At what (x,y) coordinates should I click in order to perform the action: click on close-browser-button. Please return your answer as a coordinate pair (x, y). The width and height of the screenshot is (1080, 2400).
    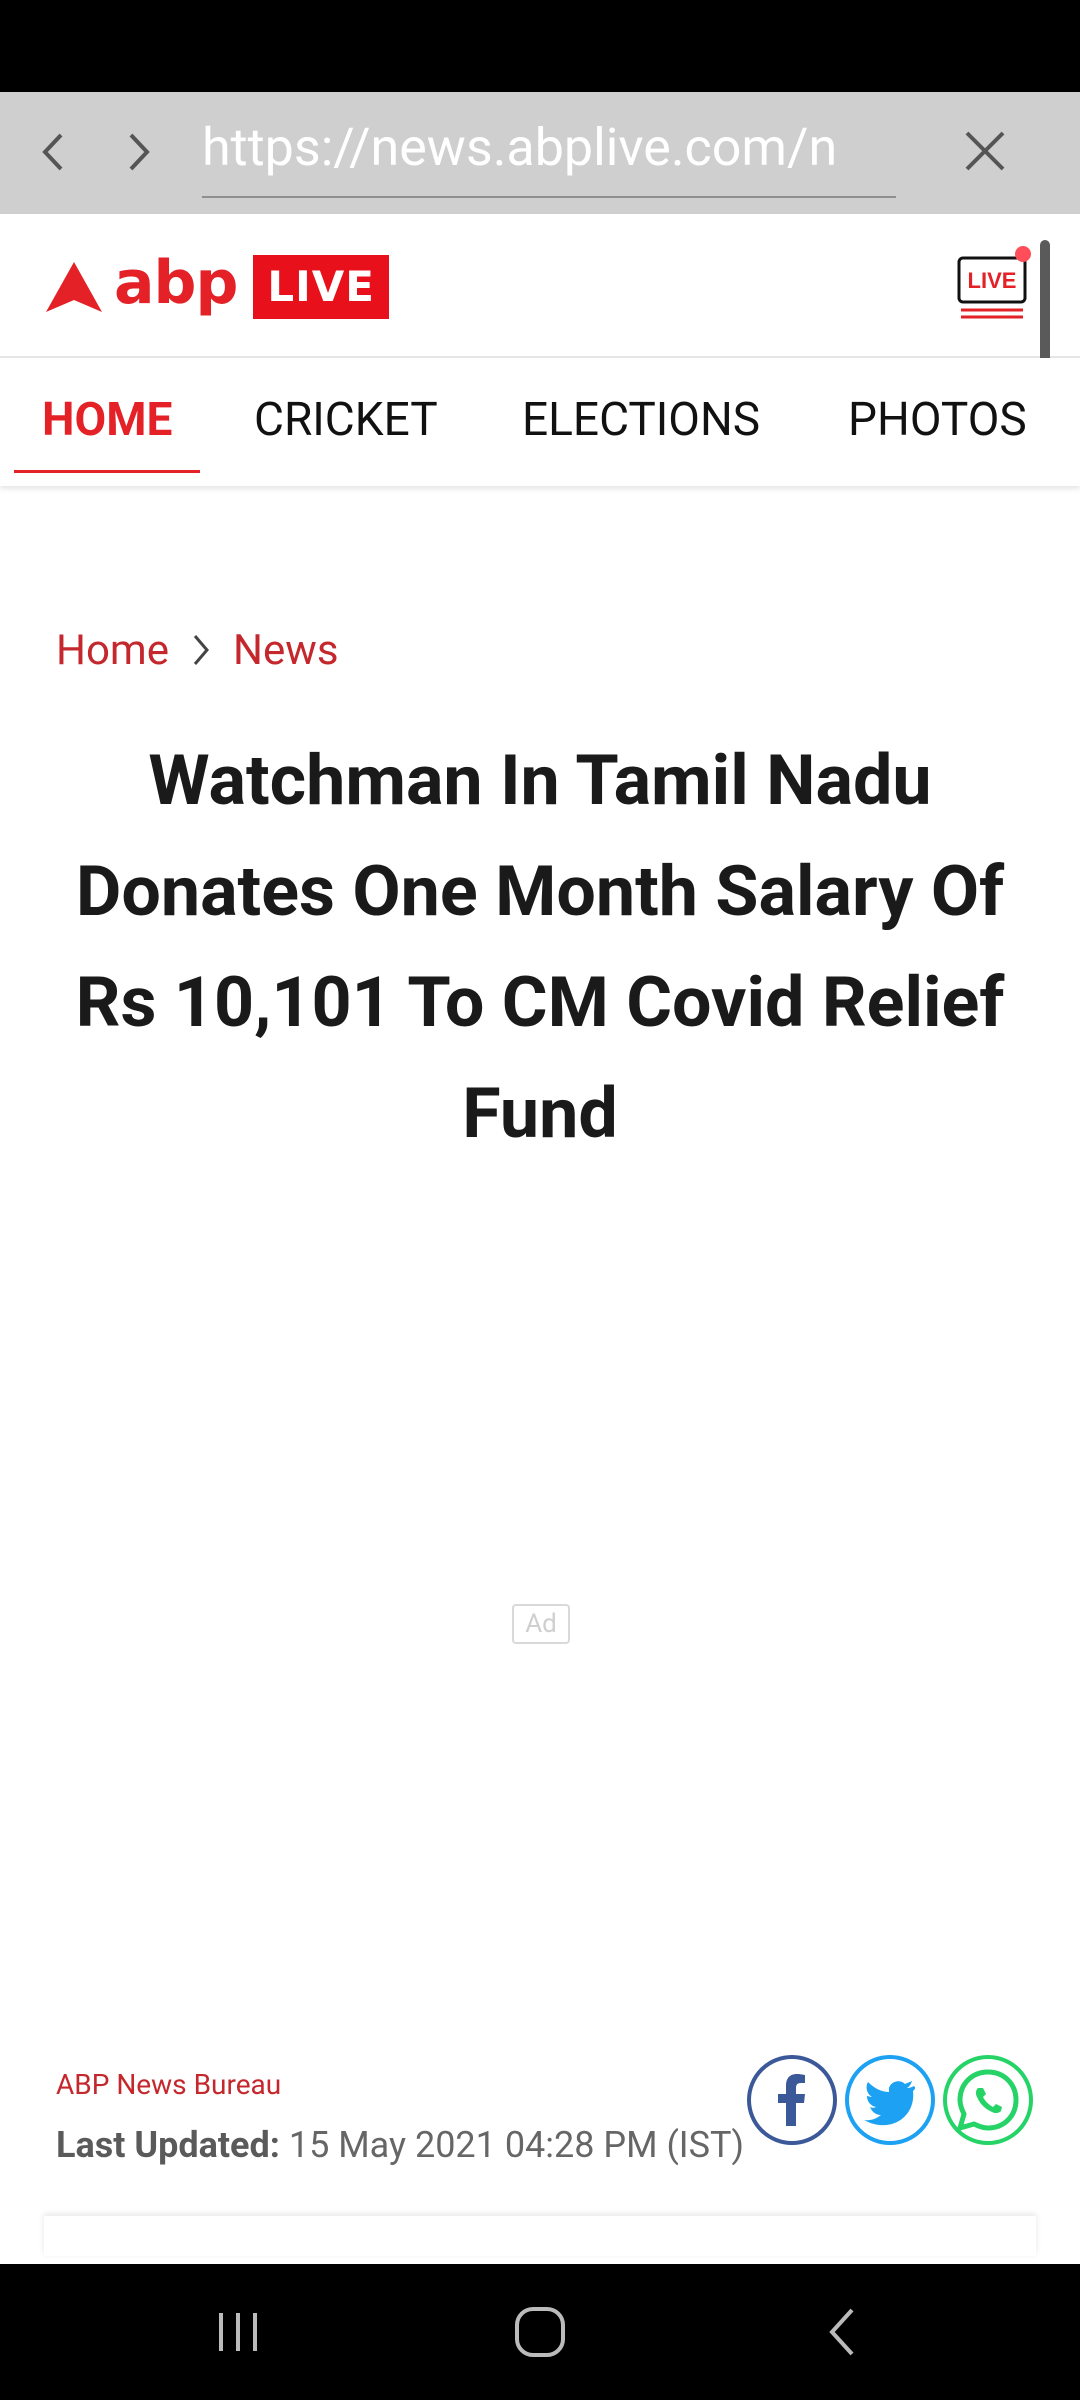
    Looking at the image, I should click on (985, 151).